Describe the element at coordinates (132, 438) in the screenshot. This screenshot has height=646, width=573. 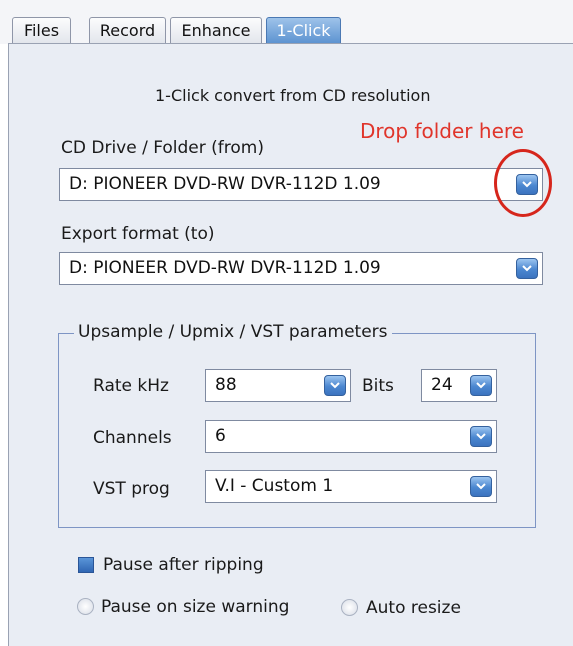
I see `channels-label: Channels` at that location.